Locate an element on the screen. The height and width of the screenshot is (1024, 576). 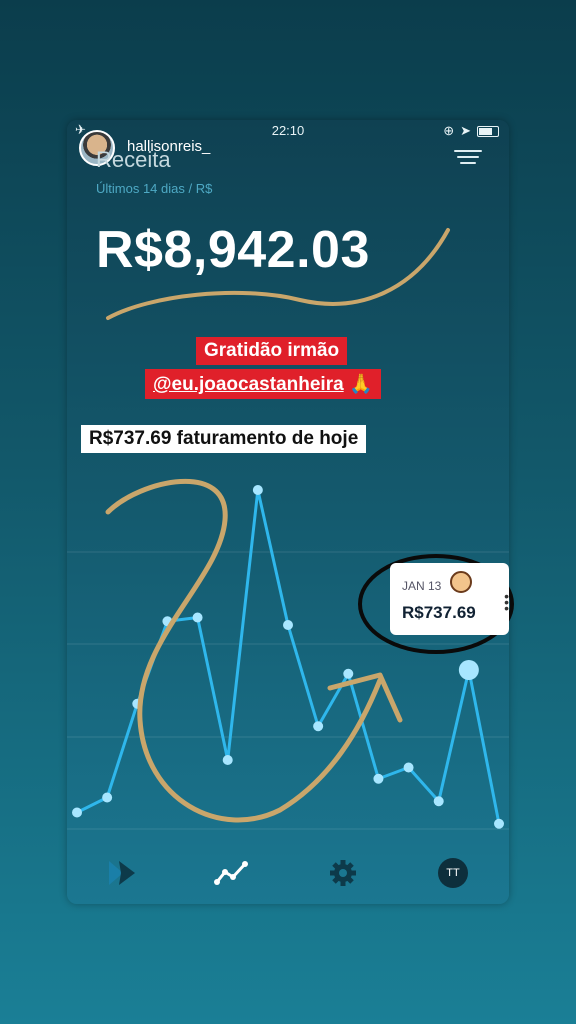
tab-bar: TT is located at coordinates (288, 873).